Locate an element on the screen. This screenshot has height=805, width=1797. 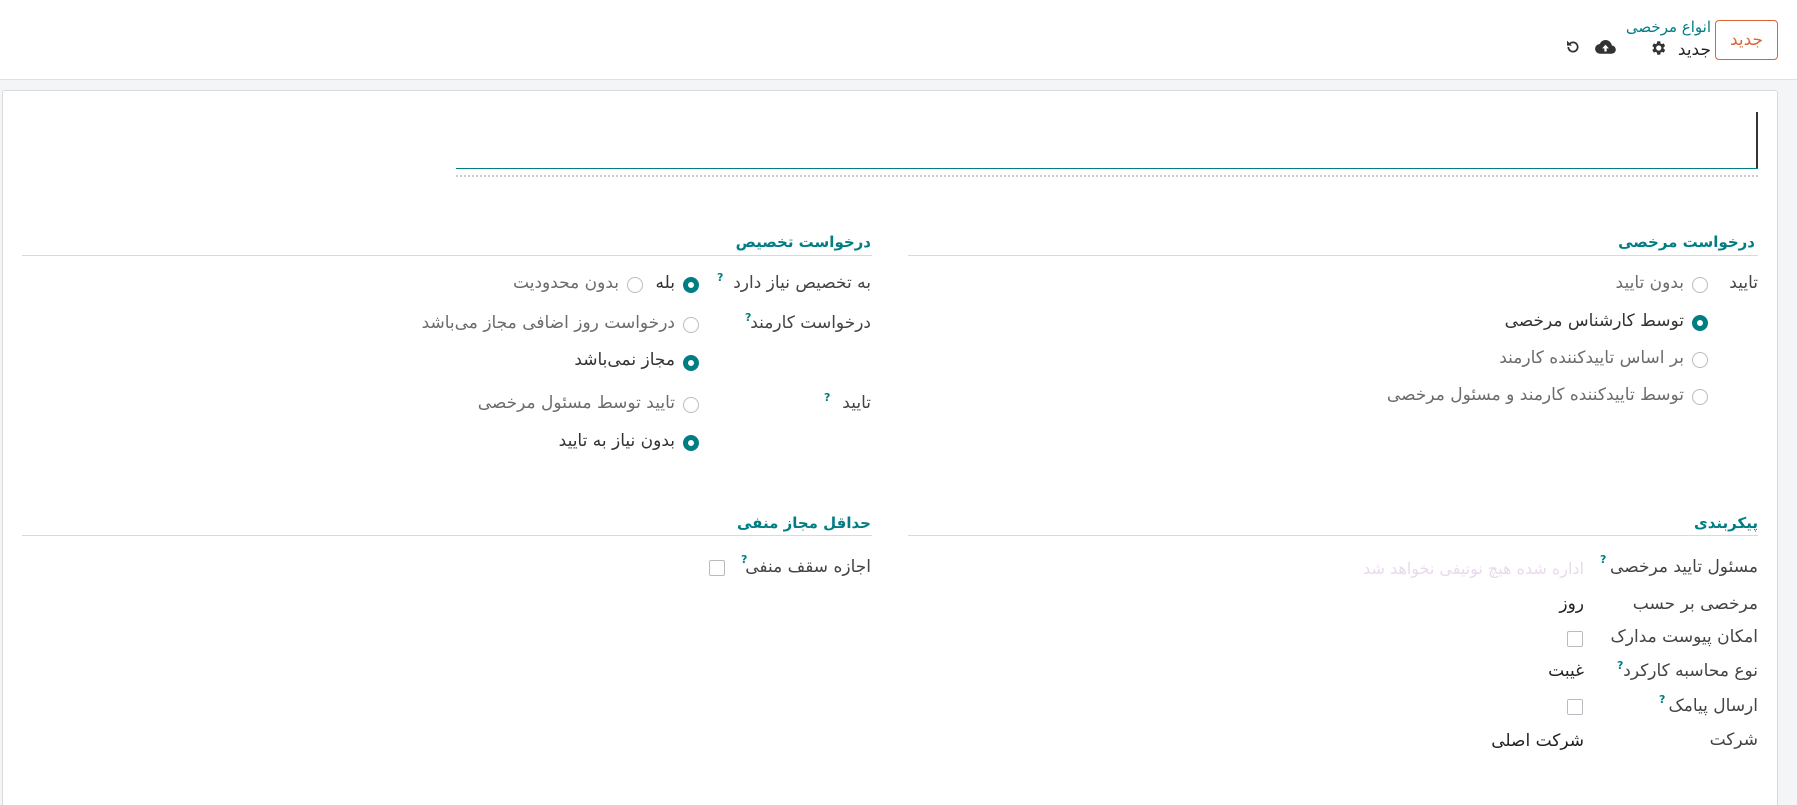
leave-approval-radio-none is located at coordinates (1700, 285).